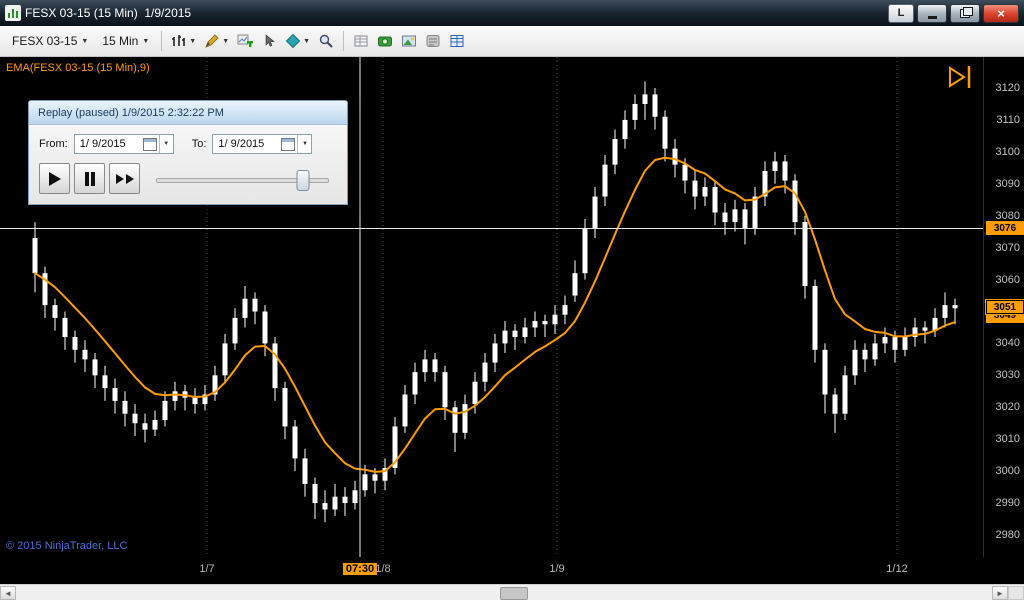  I want to click on to-date-value: 1/ 9/2015, so click(241, 144).